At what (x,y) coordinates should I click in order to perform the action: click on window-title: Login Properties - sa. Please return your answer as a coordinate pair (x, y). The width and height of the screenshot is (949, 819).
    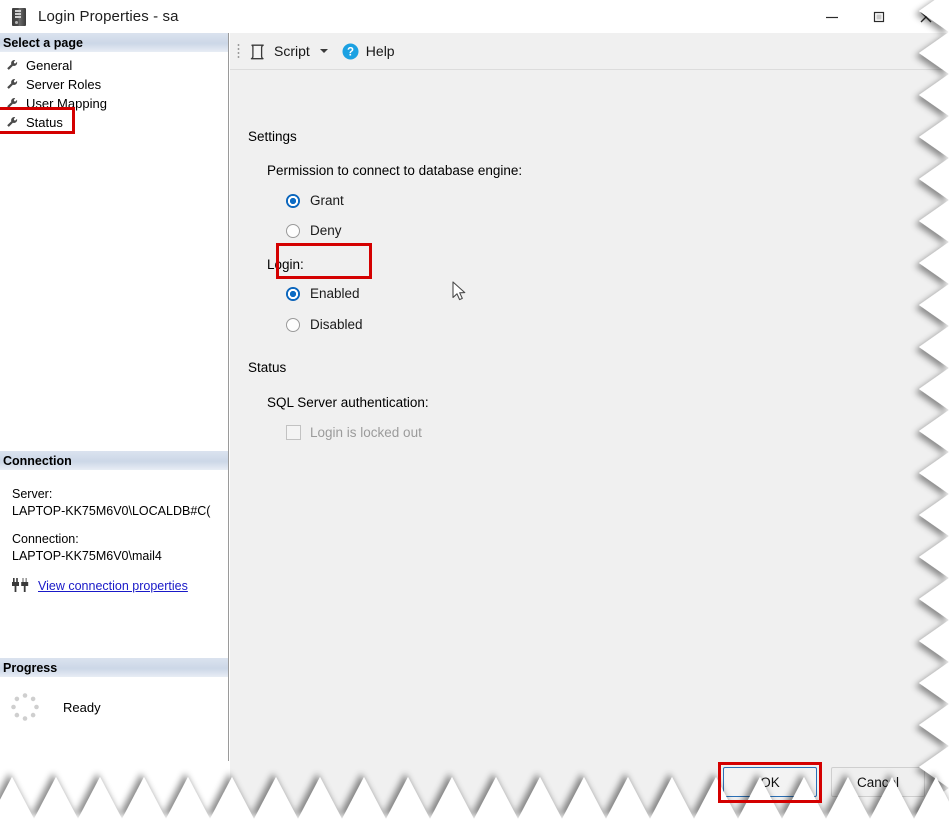
    Looking at the image, I should click on (108, 16).